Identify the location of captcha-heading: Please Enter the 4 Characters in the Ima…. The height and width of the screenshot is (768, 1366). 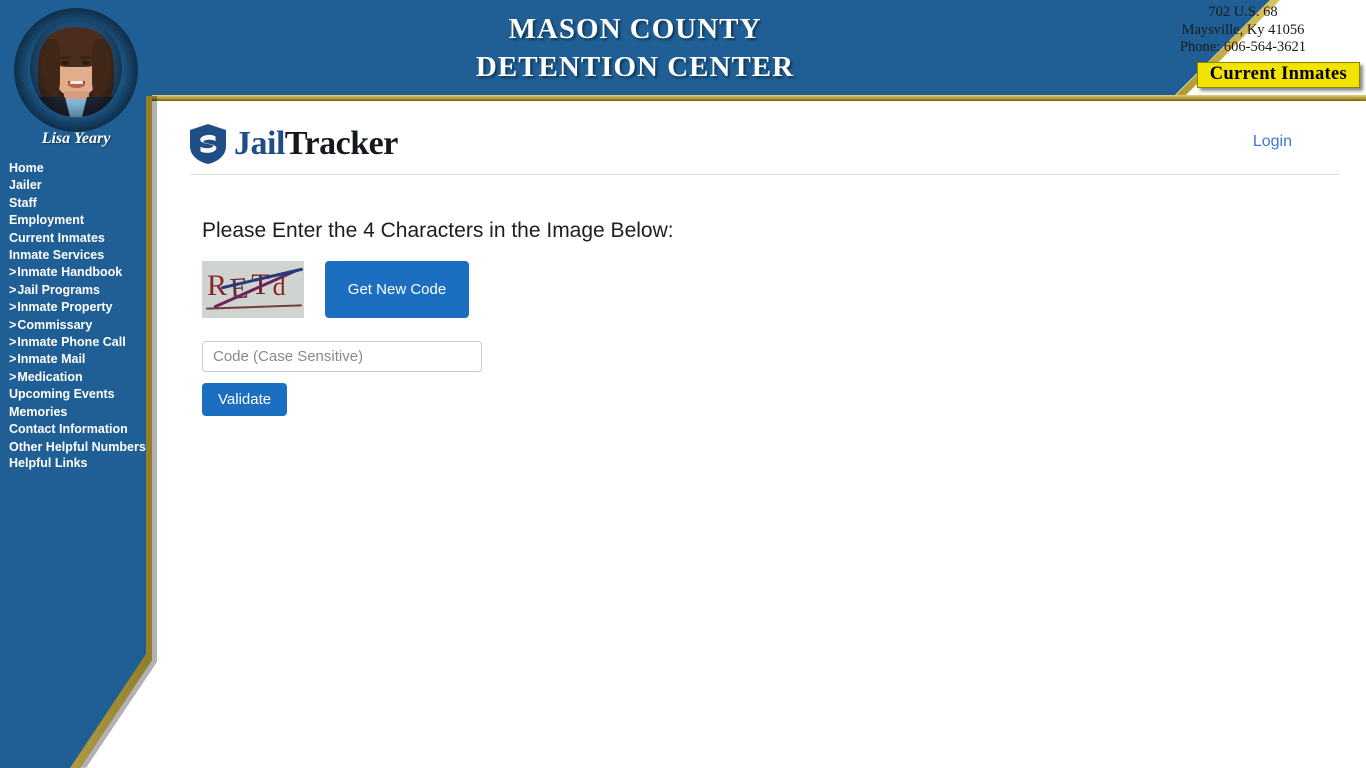
(438, 230).